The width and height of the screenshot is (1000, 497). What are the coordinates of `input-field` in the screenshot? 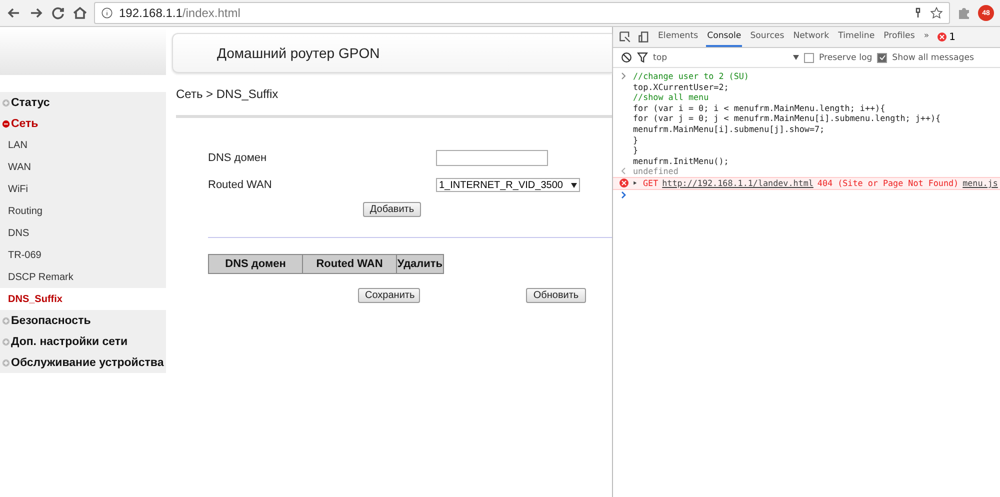 It's located at (492, 158).